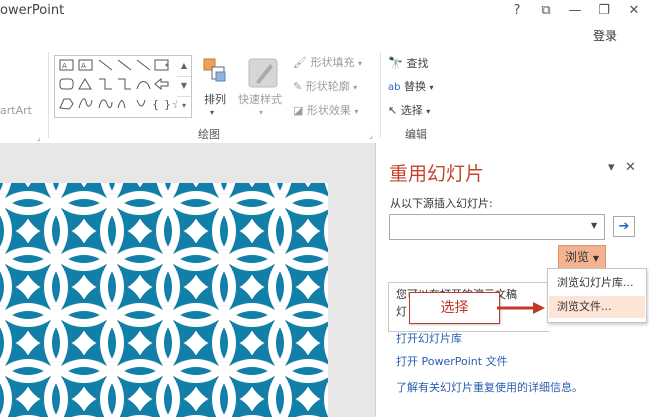 The image size is (649, 417). Describe the element at coordinates (298, 110) in the screenshot. I see `effects-icon: ◪` at that location.